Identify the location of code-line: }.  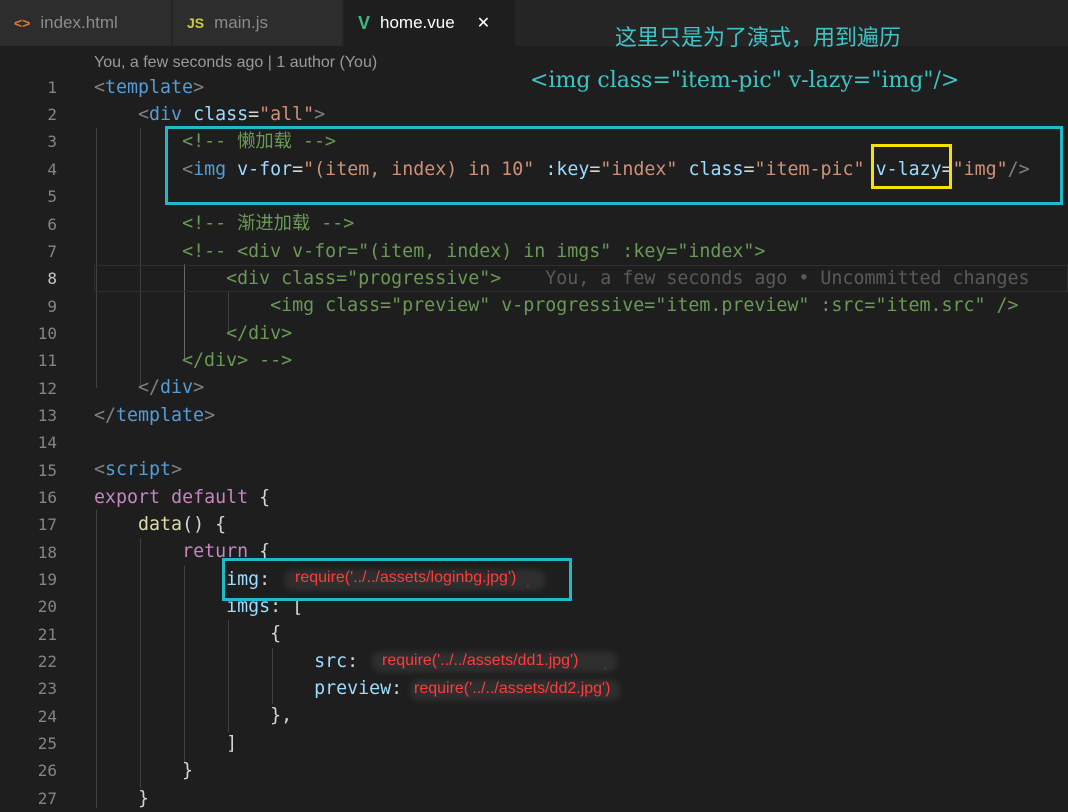
(144, 770).